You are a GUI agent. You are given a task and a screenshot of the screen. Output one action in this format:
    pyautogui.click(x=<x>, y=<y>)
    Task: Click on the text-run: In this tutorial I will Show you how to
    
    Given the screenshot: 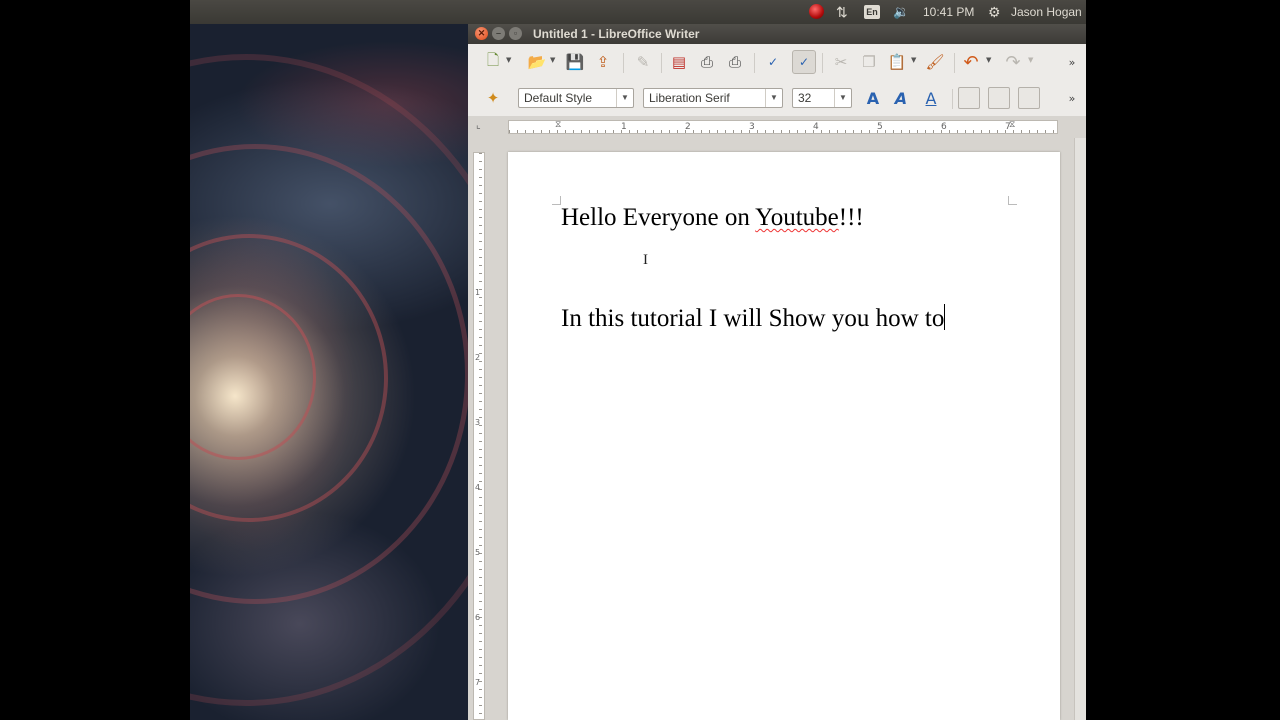 What is the action you would take?
    pyautogui.click(x=753, y=318)
    